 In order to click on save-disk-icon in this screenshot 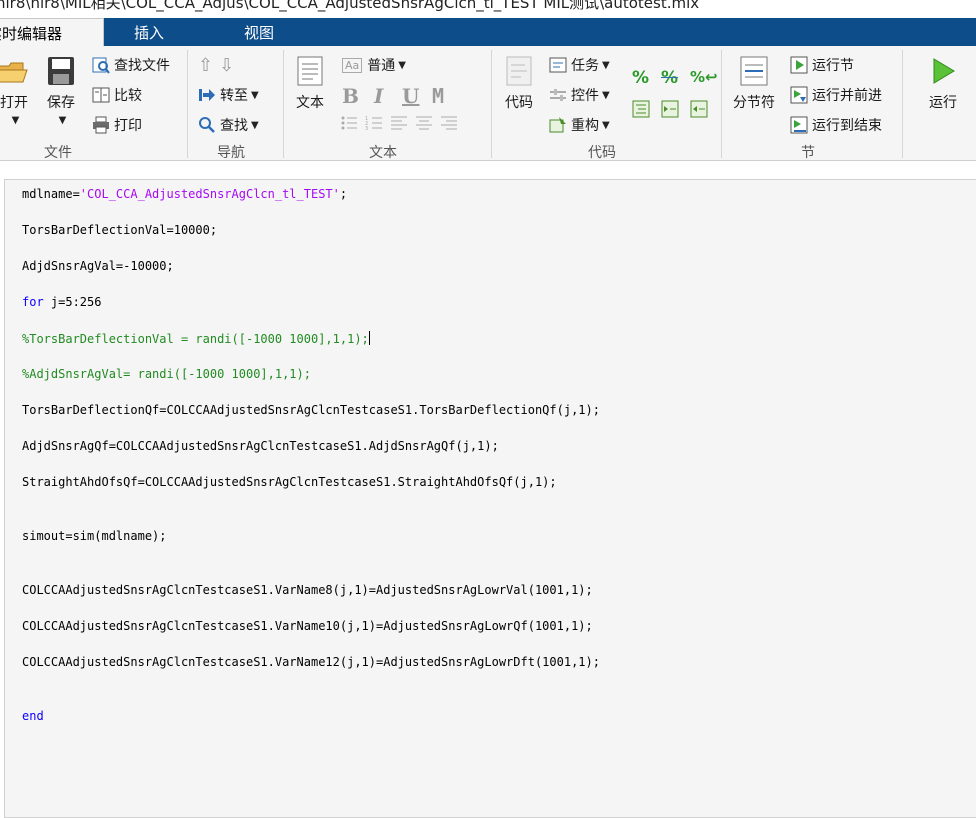, I will do `click(61, 71)`.